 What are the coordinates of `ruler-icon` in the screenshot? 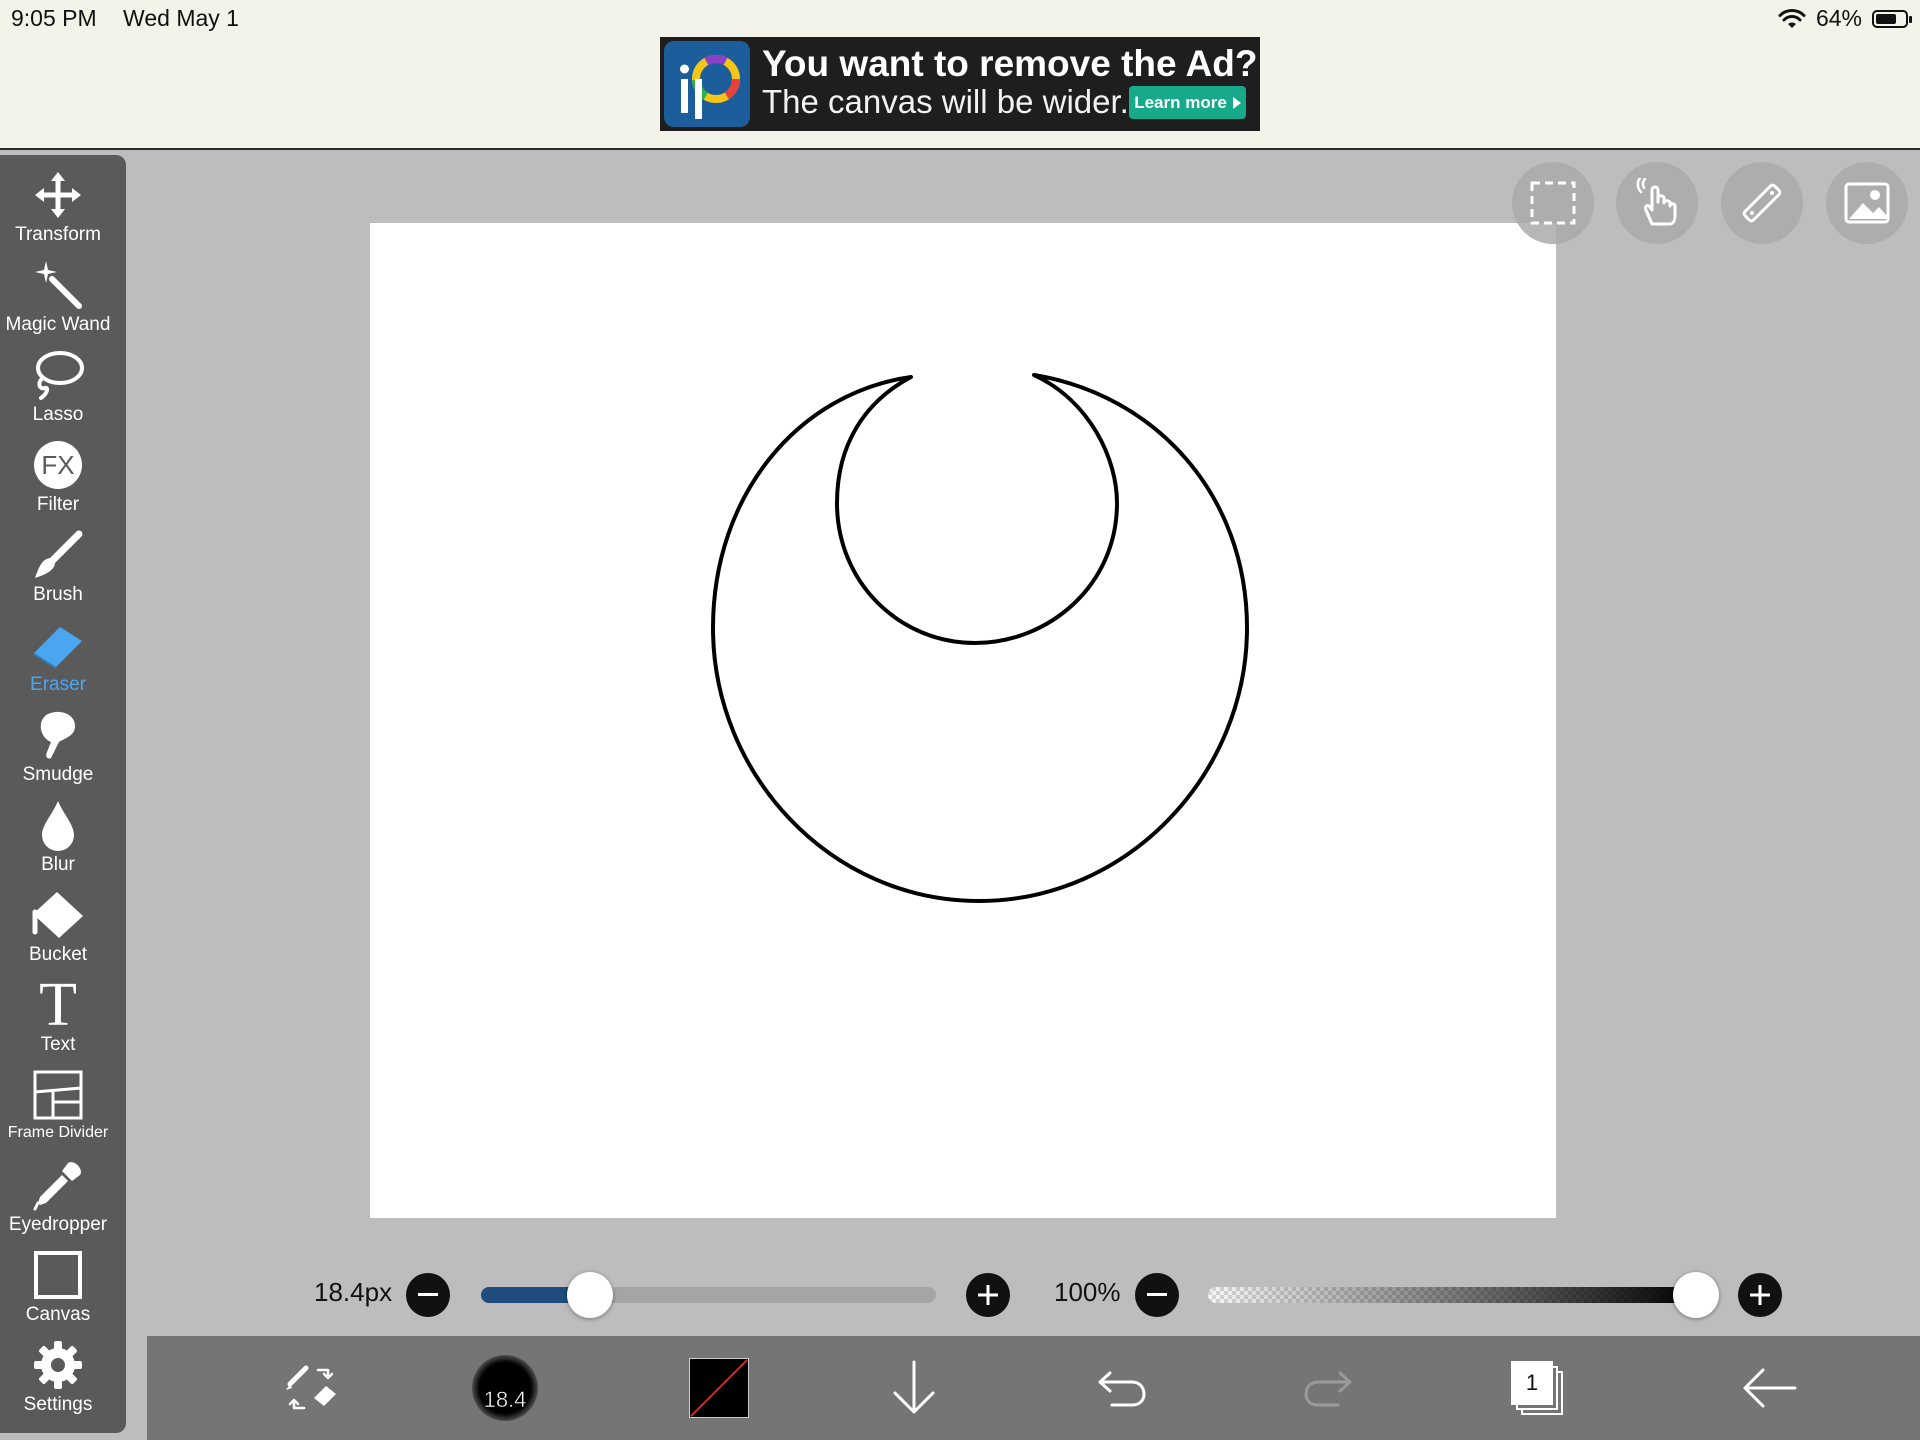 It's located at (1762, 203).